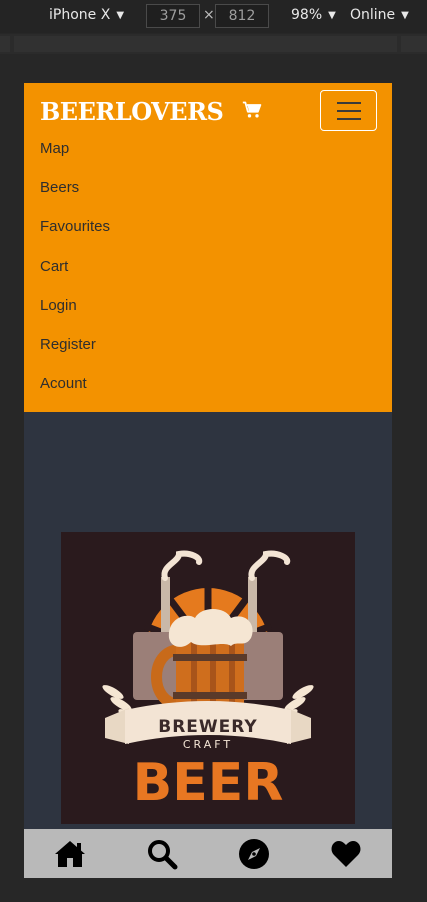  I want to click on search-button, so click(162, 854).